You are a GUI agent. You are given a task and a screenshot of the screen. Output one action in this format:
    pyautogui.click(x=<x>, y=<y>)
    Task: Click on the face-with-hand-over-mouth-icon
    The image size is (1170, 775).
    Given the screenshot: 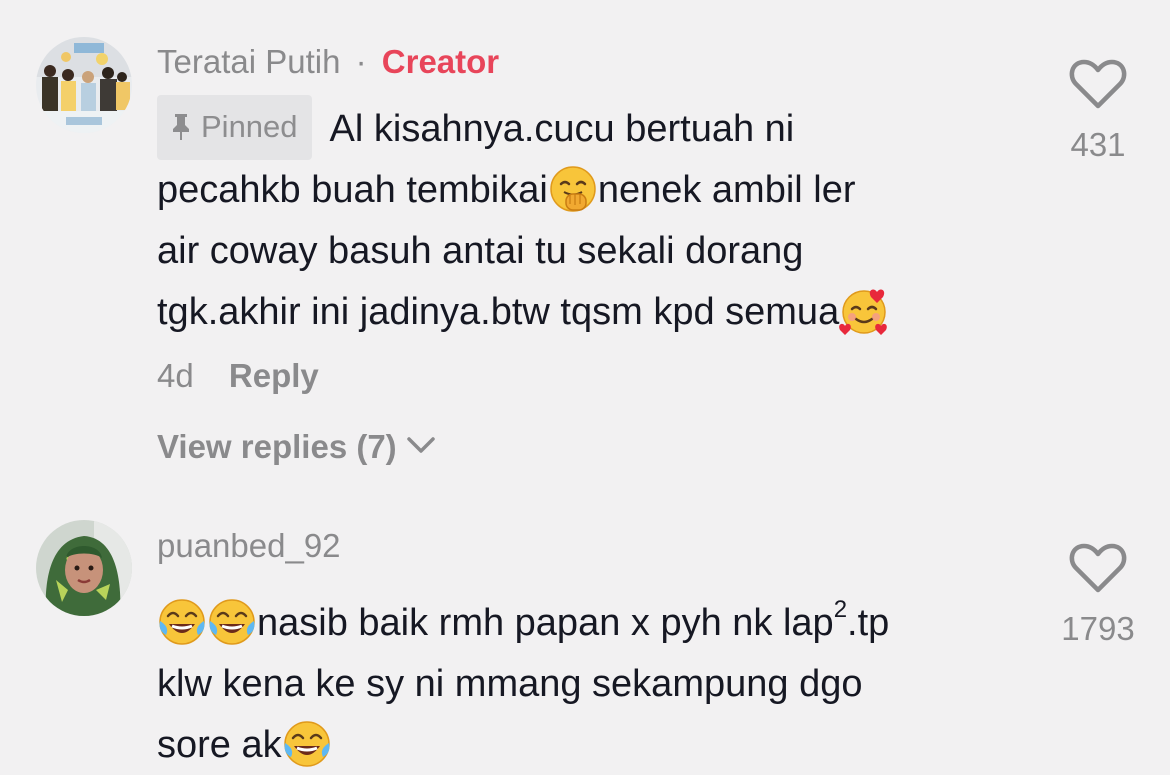 What is the action you would take?
    pyautogui.click(x=573, y=189)
    